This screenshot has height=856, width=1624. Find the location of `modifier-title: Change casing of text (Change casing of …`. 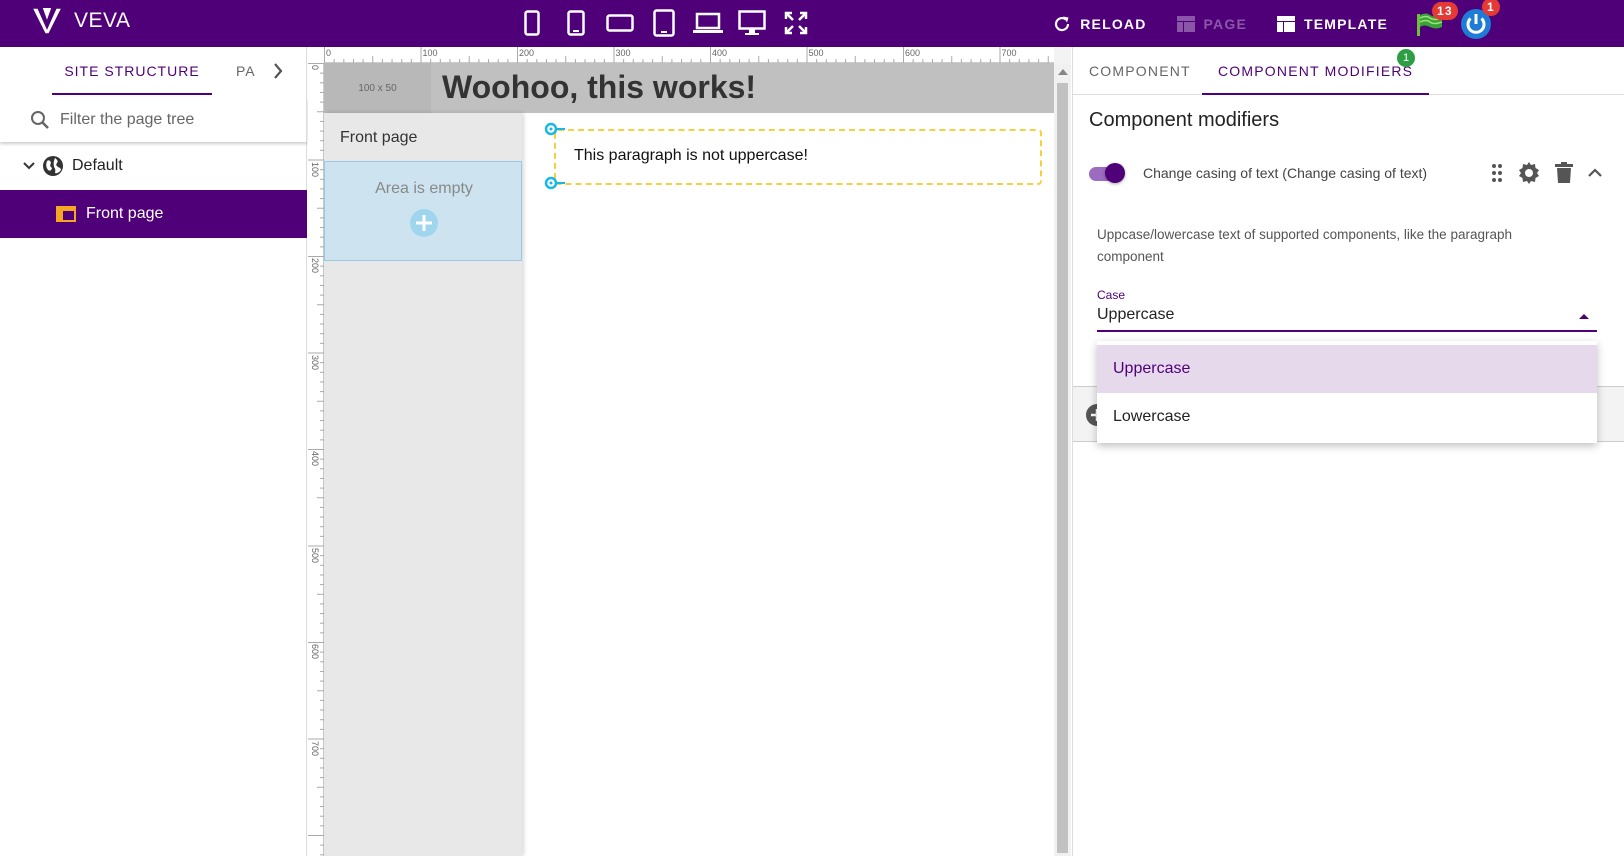

modifier-title: Change casing of text (Change casing of … is located at coordinates (1285, 173).